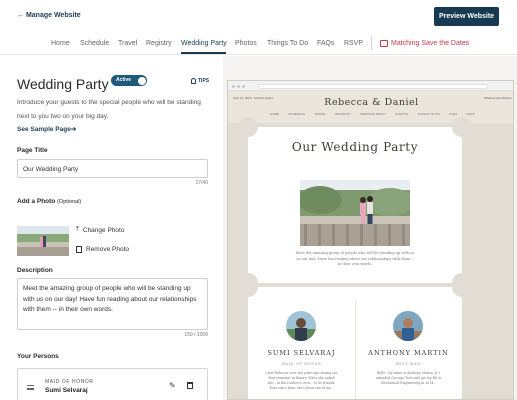 The width and height of the screenshot is (517, 400). Describe the element at coordinates (112, 168) in the screenshot. I see `page-title-input: Our Wedding Party` at that location.